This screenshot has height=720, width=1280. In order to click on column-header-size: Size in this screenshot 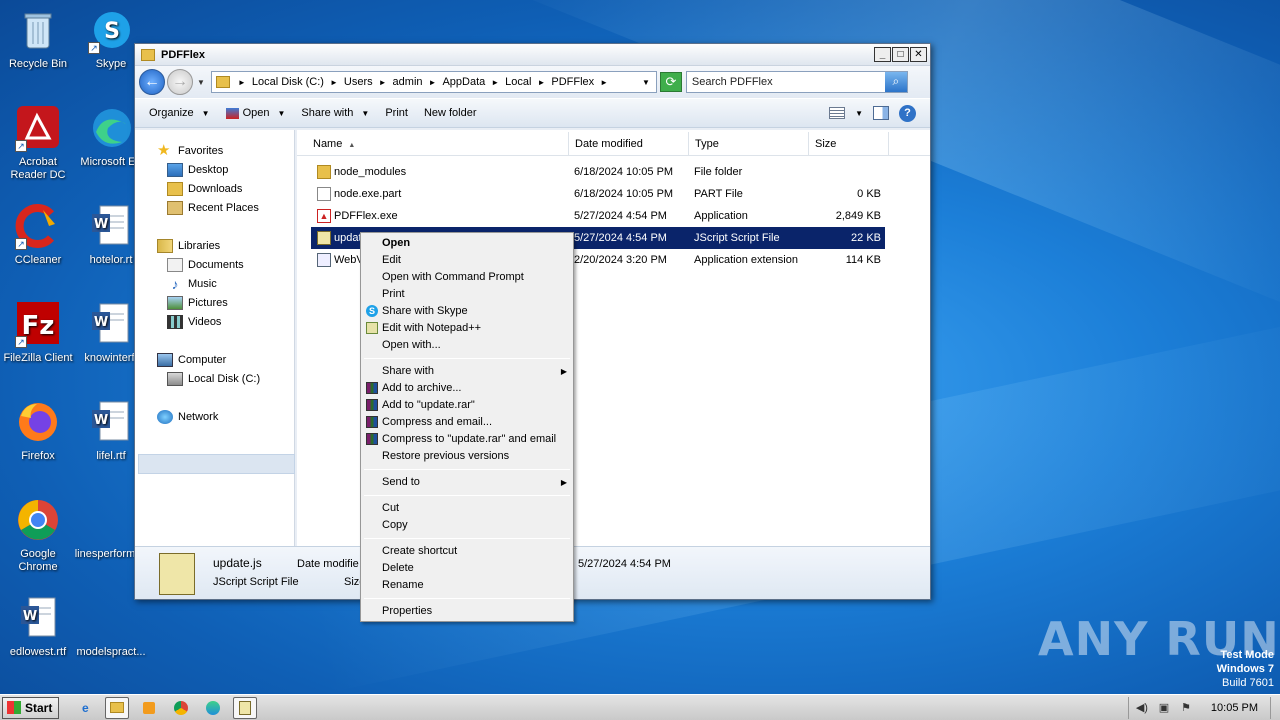, I will do `click(849, 144)`.